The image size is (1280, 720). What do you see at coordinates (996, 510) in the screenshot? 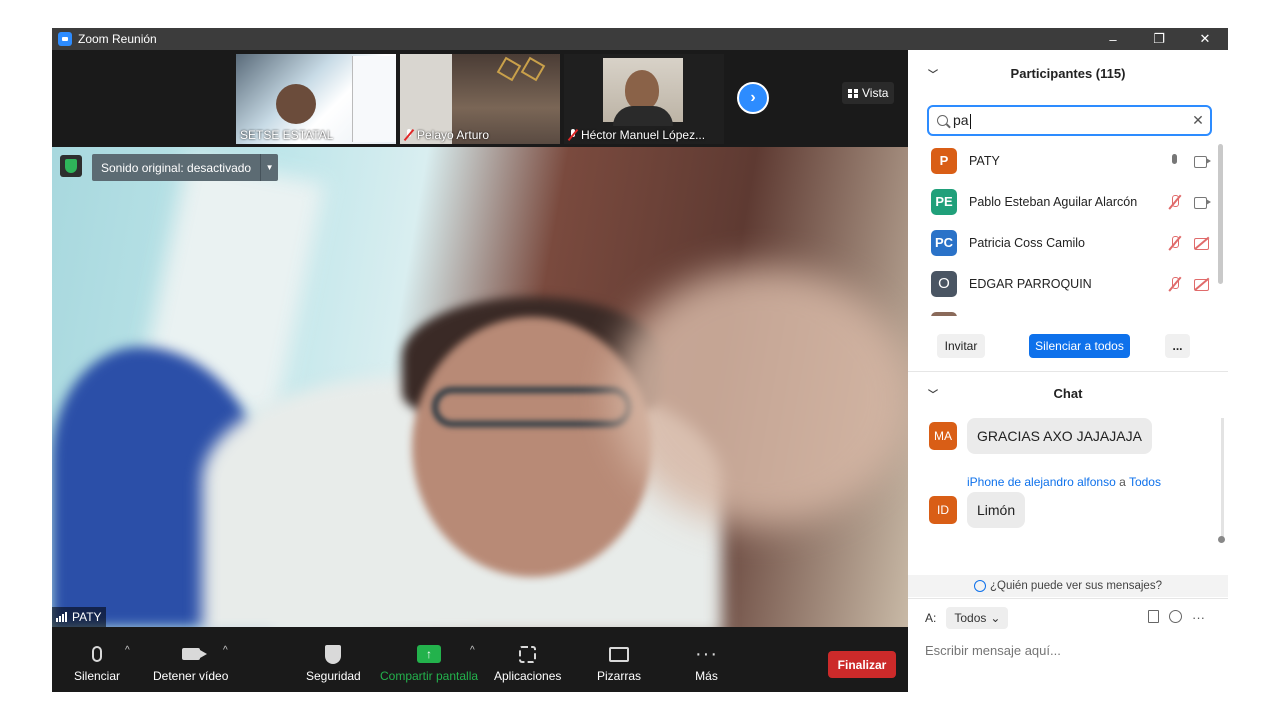
I see `chat-message-bubble: Limón` at bounding box center [996, 510].